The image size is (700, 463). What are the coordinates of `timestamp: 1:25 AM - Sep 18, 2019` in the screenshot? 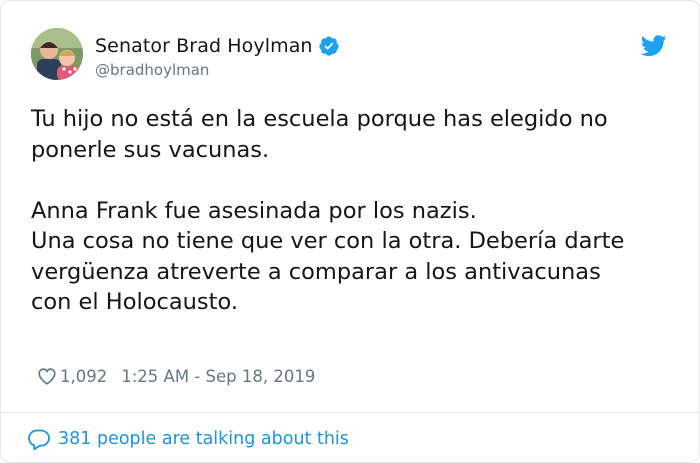 It's located at (218, 376).